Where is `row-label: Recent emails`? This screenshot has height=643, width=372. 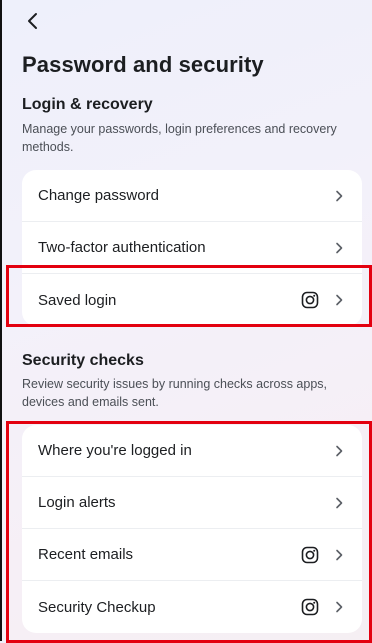 row-label: Recent emails is located at coordinates (86, 554).